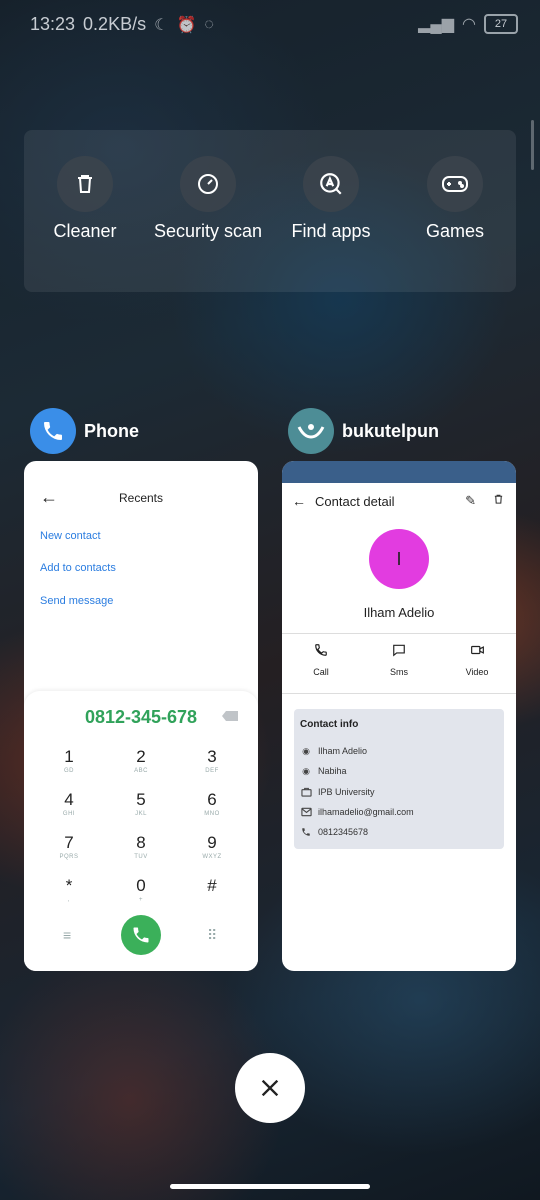 The image size is (540, 1200). I want to click on briefcase-icon, so click(306, 792).